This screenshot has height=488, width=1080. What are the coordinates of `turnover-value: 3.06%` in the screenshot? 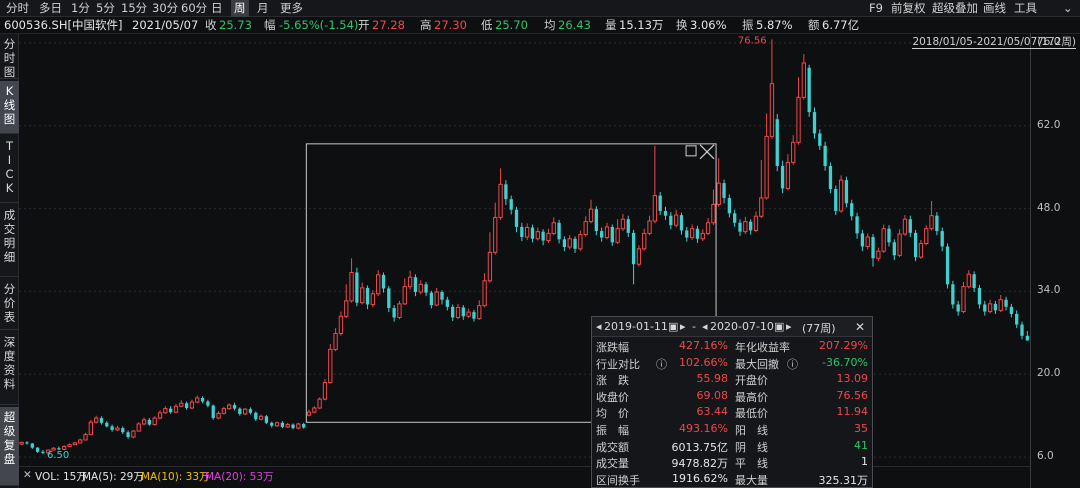 It's located at (708, 25).